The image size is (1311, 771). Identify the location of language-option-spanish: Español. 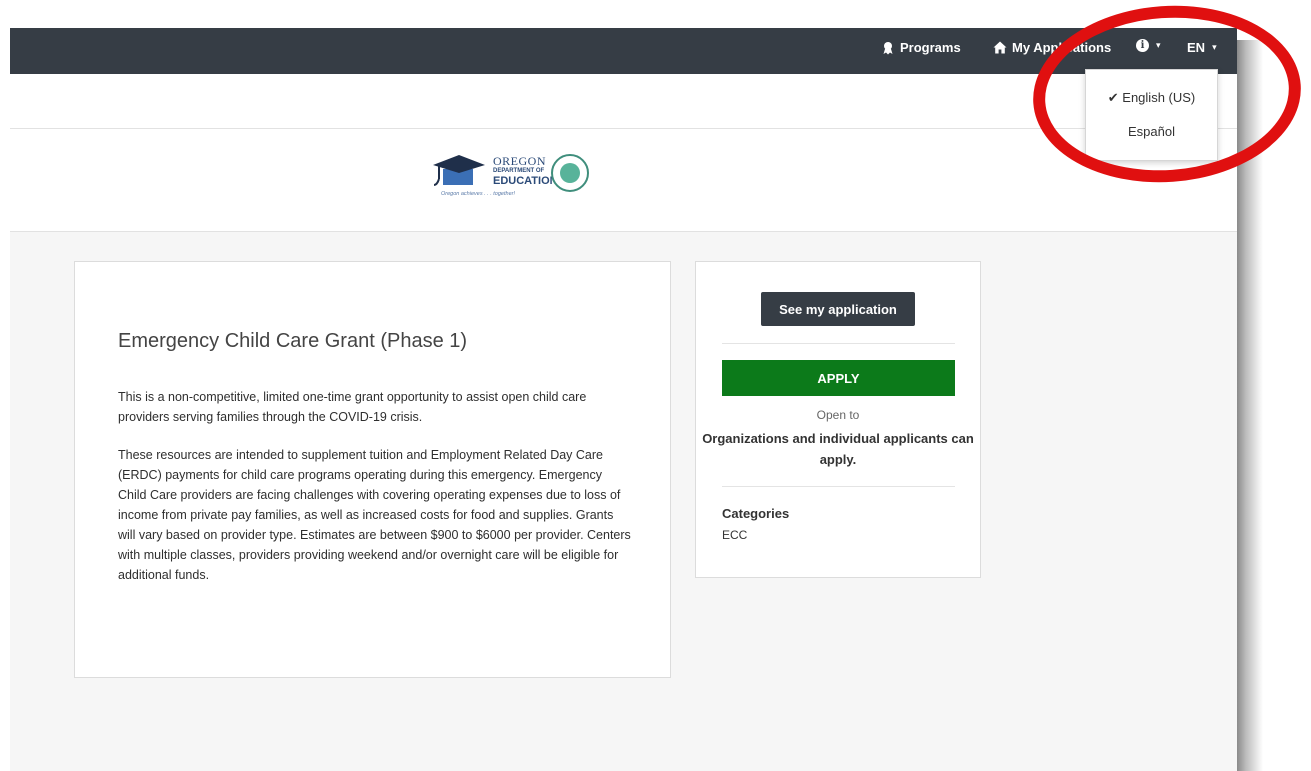
(1151, 131).